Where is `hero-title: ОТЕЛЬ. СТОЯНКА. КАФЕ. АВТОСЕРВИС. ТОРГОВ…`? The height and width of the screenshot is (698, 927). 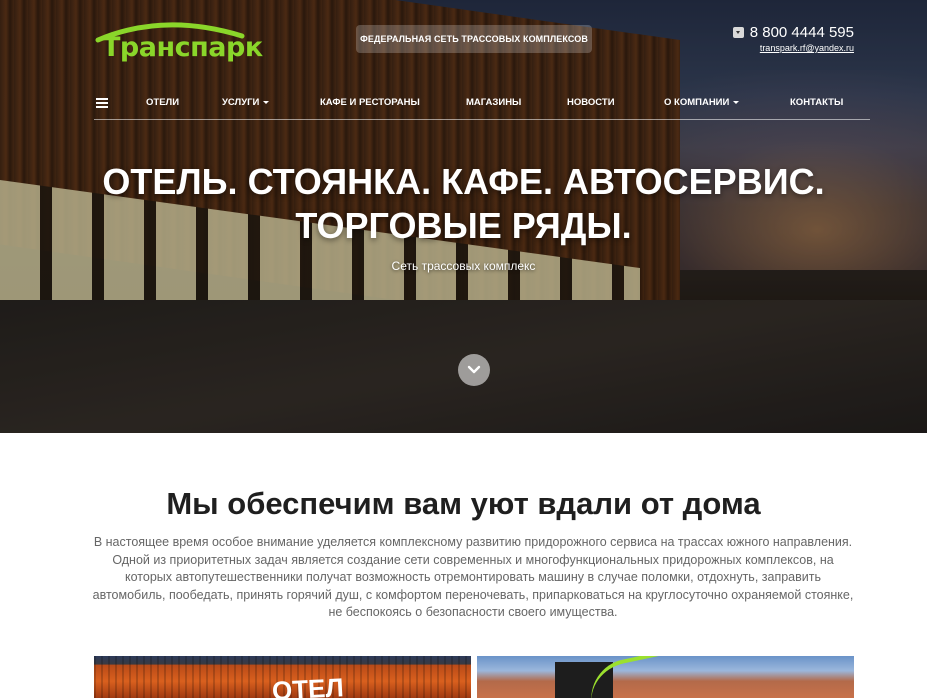
hero-title: ОТЕЛЬ. СТОЯНКА. КАФЕ. АВТОСЕРВИС. ТОРГОВ… is located at coordinates (463, 204).